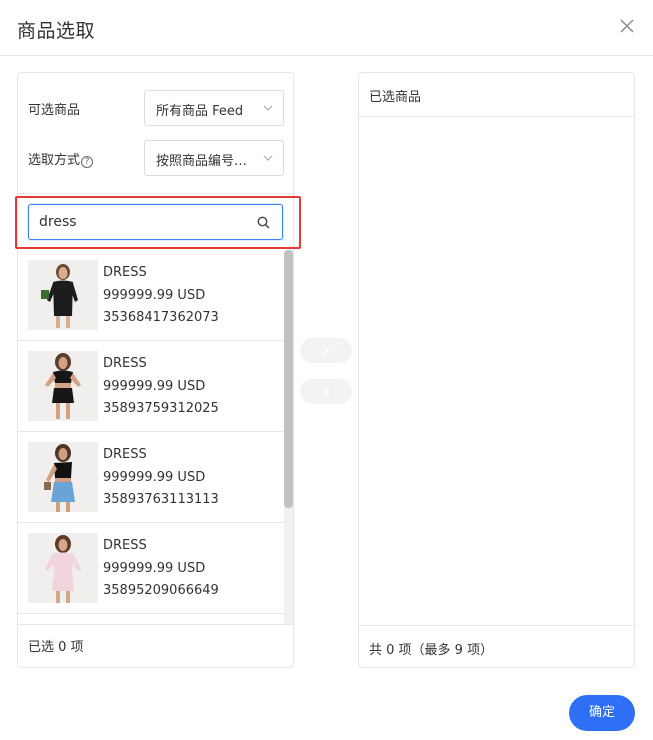 The width and height of the screenshot is (653, 740). I want to click on product-info: DRESS 999999.99 USD 35895209066649, so click(161, 569).